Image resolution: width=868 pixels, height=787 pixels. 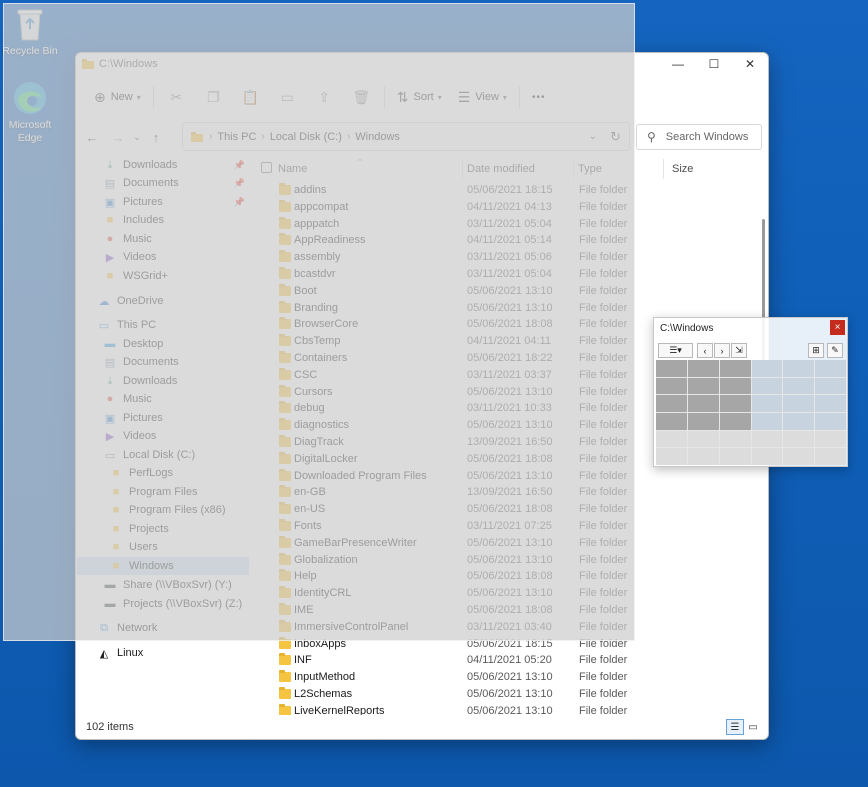 What do you see at coordinates (306, 137) in the screenshot?
I see `breadcrumb-local-disk: Local Disk (C:)` at bounding box center [306, 137].